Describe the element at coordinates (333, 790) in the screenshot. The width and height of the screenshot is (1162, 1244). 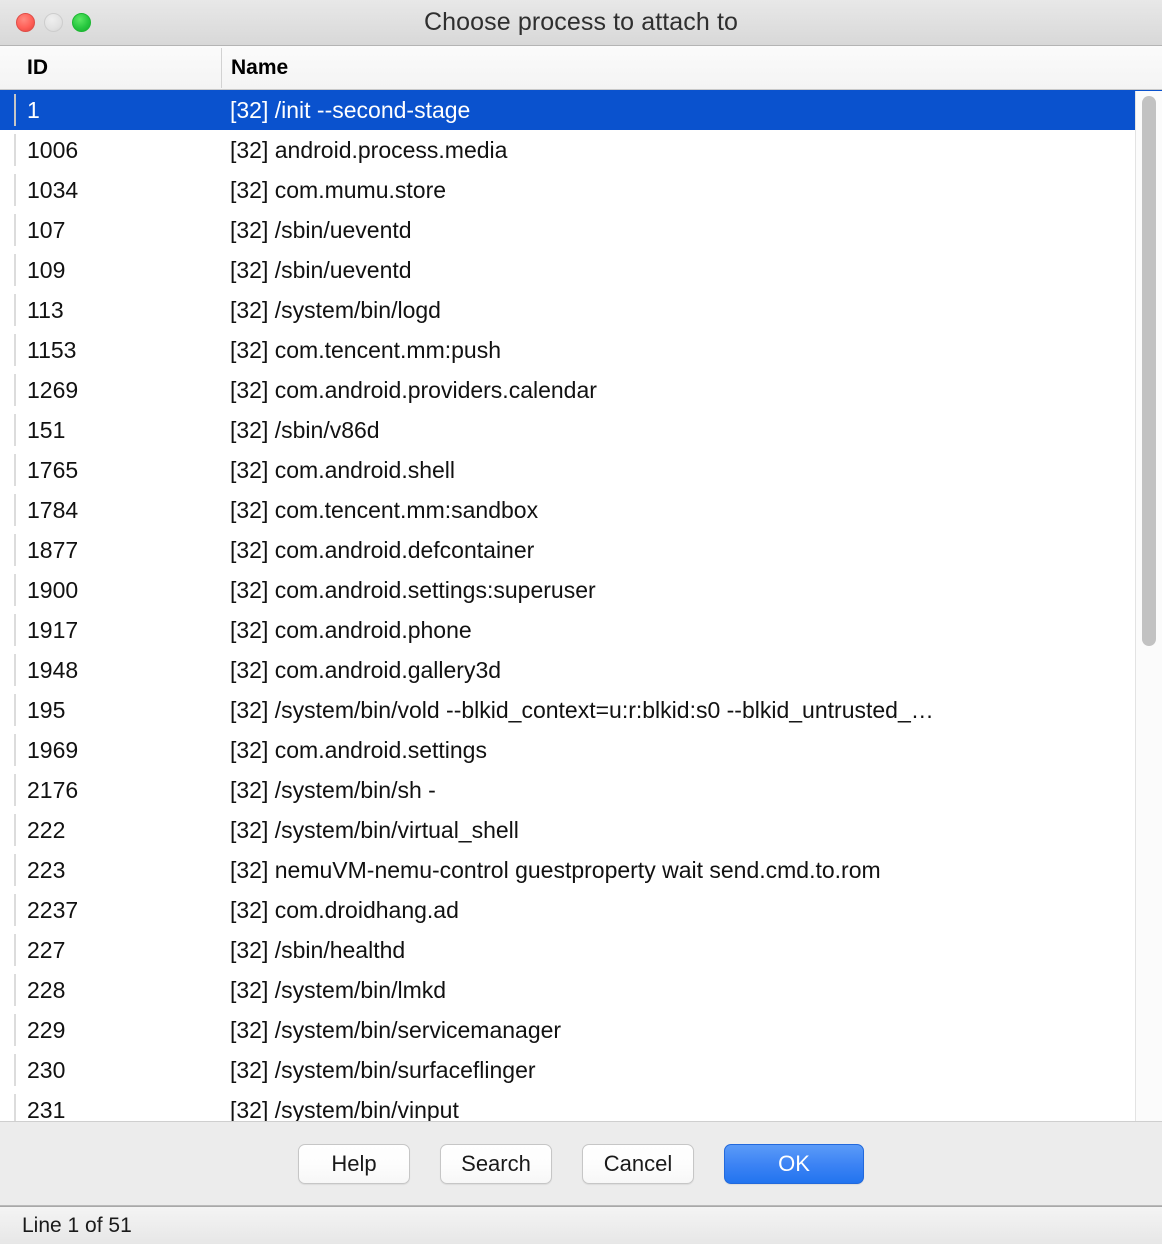
I see `cell-process-name: [32] /system/bin/sh -` at that location.